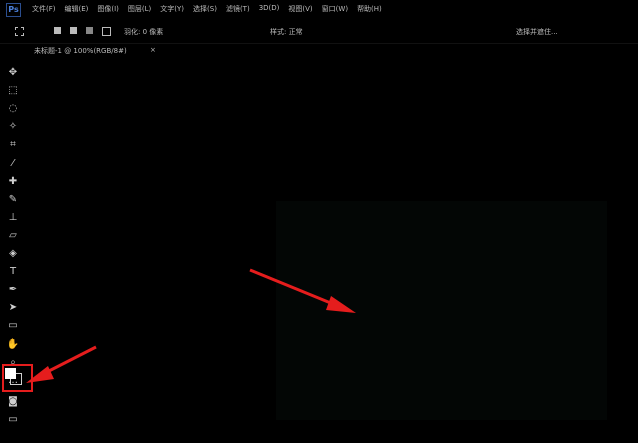 The height and width of the screenshot is (443, 638). I want to click on annotation-arrows, so click(191, 325).